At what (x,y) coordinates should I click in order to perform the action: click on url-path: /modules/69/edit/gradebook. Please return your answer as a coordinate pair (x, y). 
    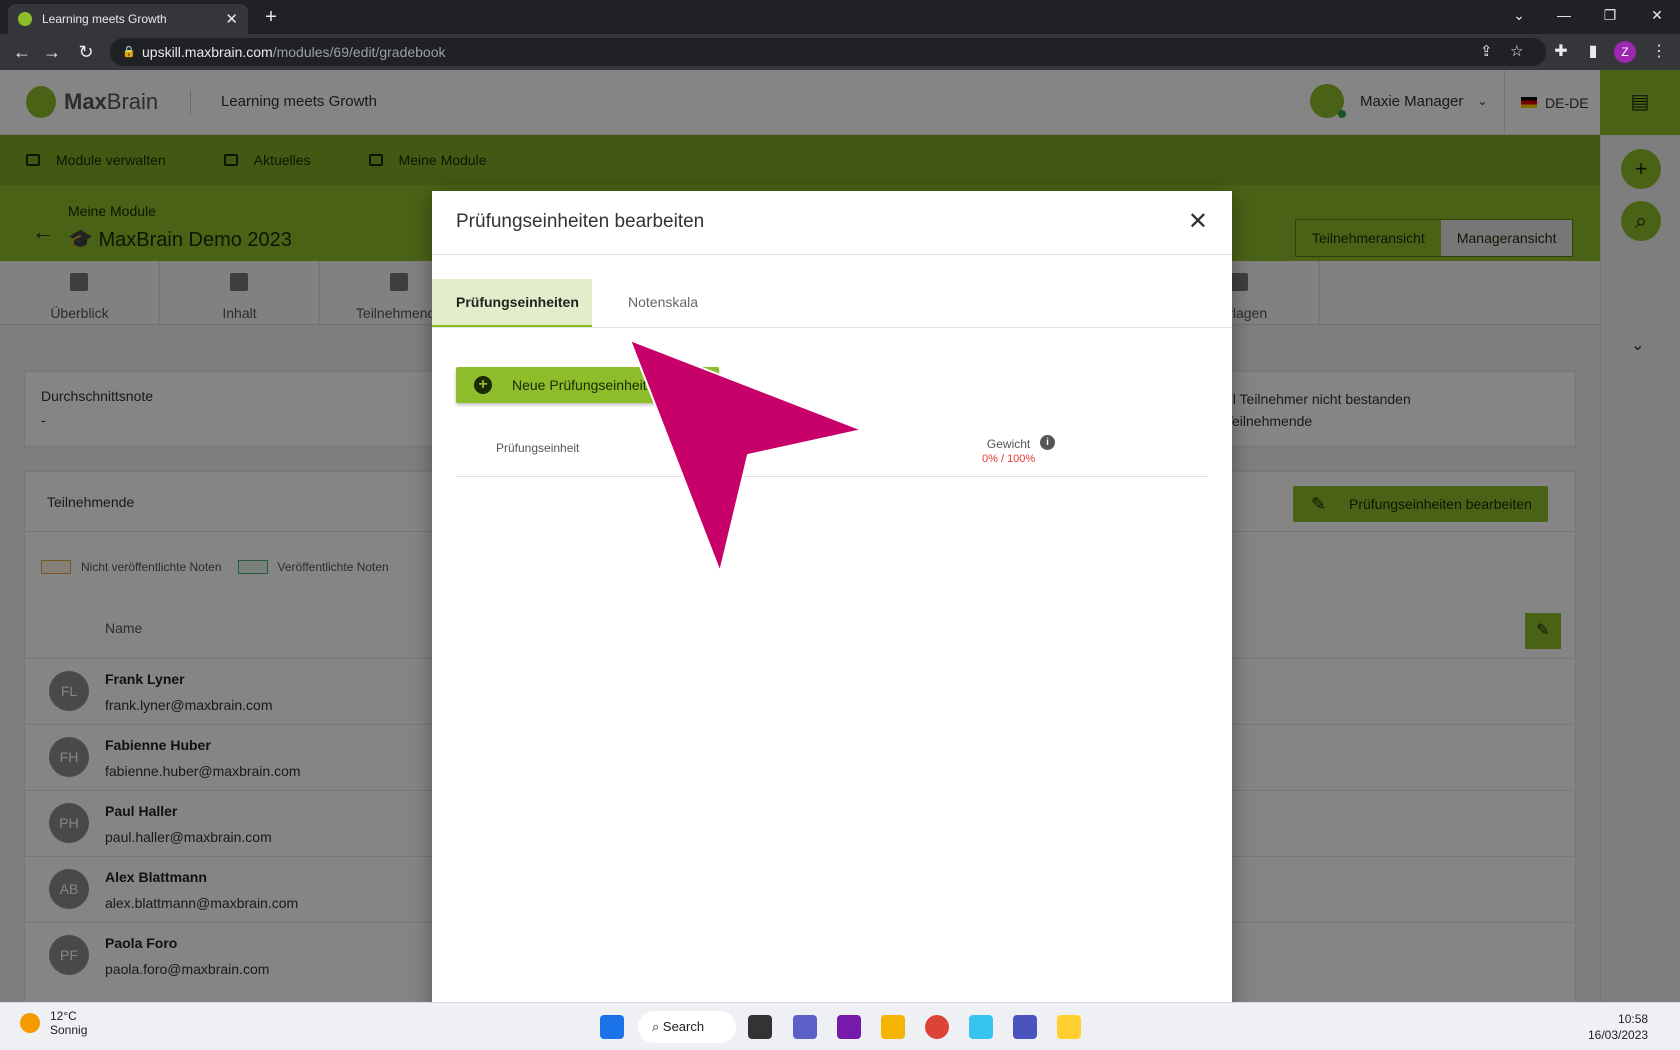
    Looking at the image, I should click on (359, 52).